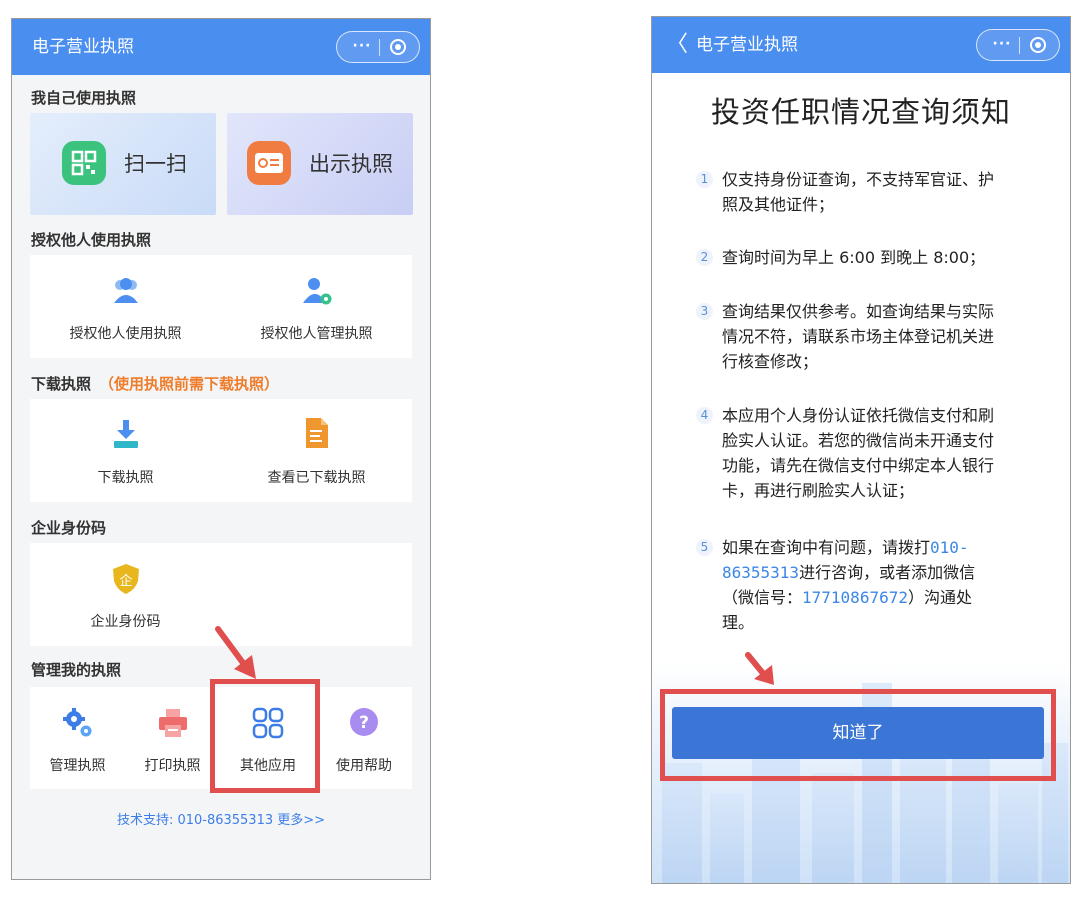  What do you see at coordinates (677, 45) in the screenshot?
I see `back-arrow-icon: 〈` at bounding box center [677, 45].